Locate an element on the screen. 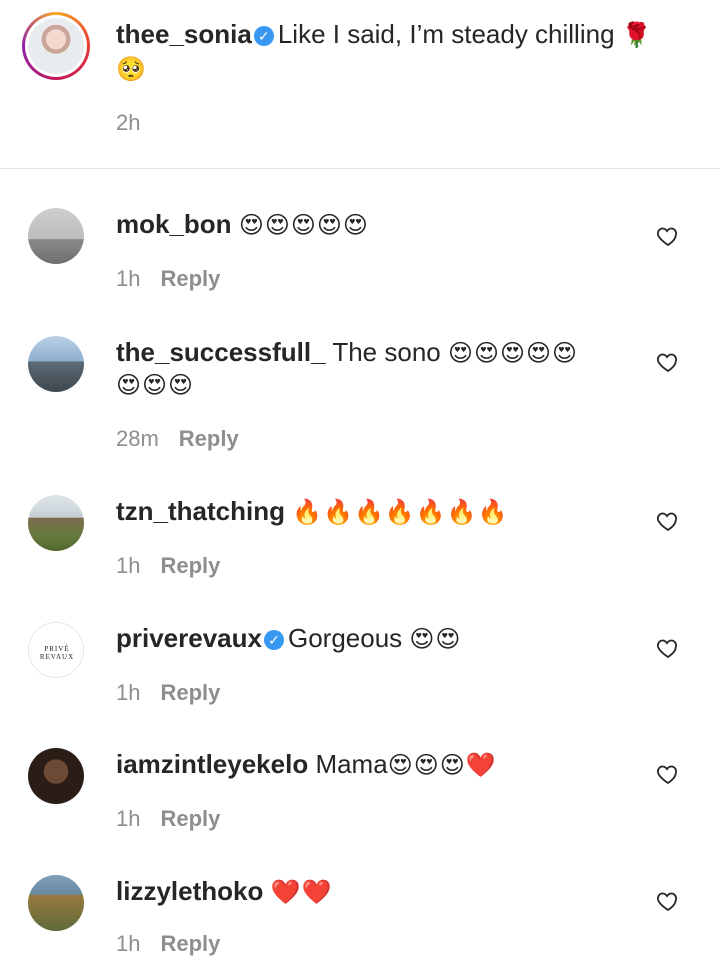  avatar-brand-text: PRIVÉ REVAUX is located at coordinates (57, 653).